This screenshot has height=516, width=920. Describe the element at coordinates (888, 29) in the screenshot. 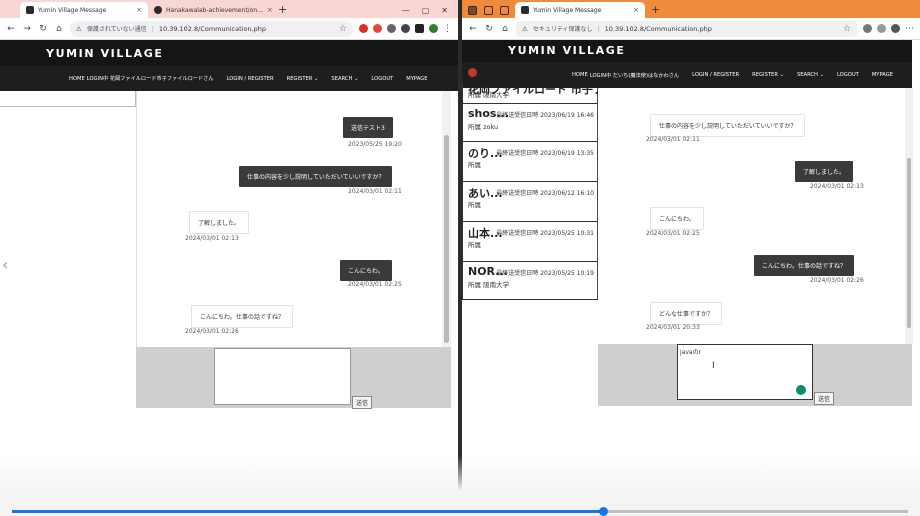

I see `extensions-area: ⋯` at that location.